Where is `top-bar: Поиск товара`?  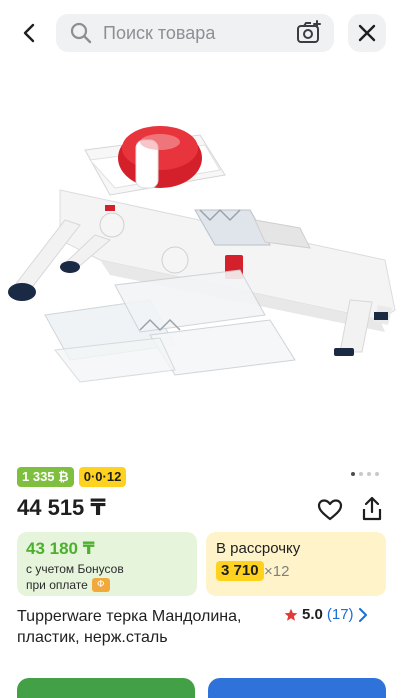
top-bar: Поиск товара is located at coordinates (201, 32).